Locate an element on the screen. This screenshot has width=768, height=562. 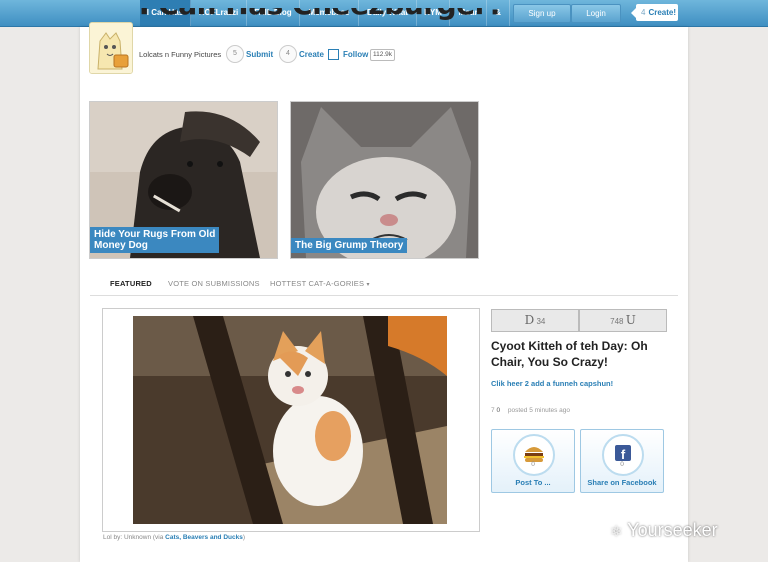
facebook-share-label: Share on Facebook is located at coordinates (622, 482).